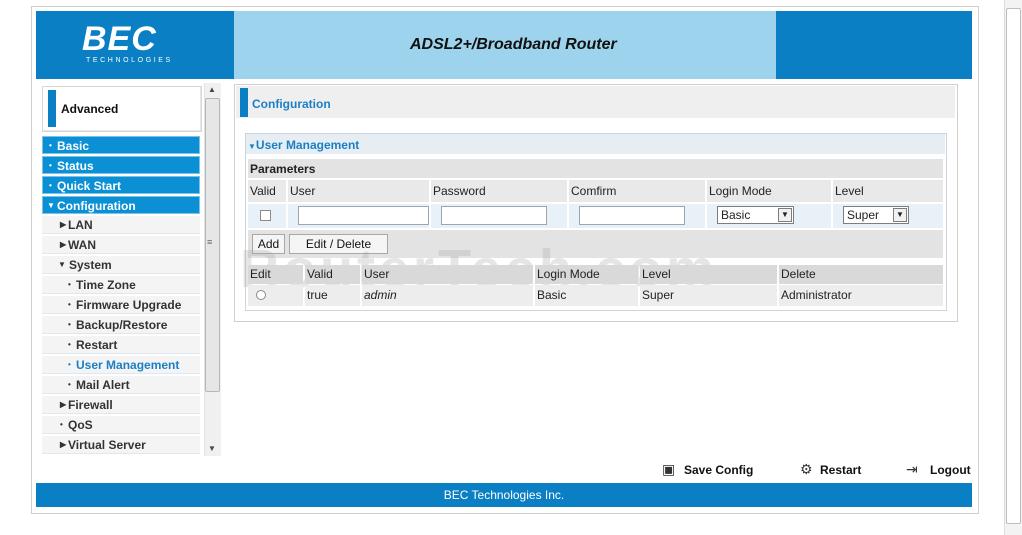  What do you see at coordinates (89, 186) in the screenshot?
I see `sidebar-item-label: Quick Start` at bounding box center [89, 186].